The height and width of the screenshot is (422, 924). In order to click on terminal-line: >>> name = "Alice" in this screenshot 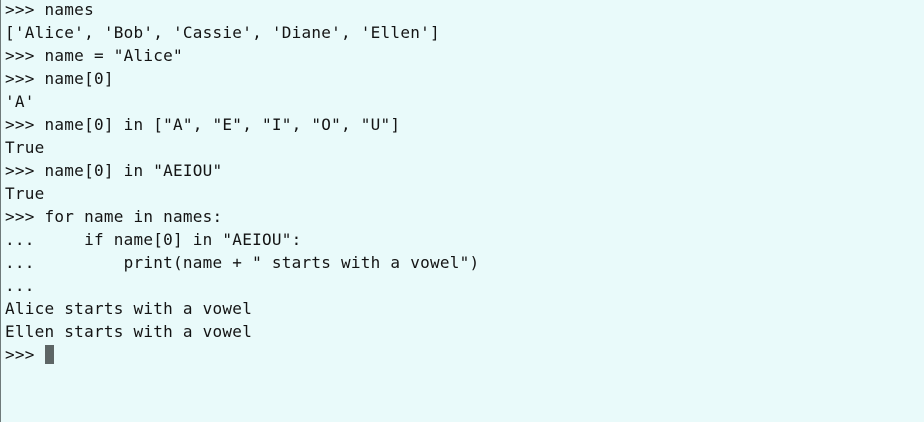, I will do `click(94, 55)`.